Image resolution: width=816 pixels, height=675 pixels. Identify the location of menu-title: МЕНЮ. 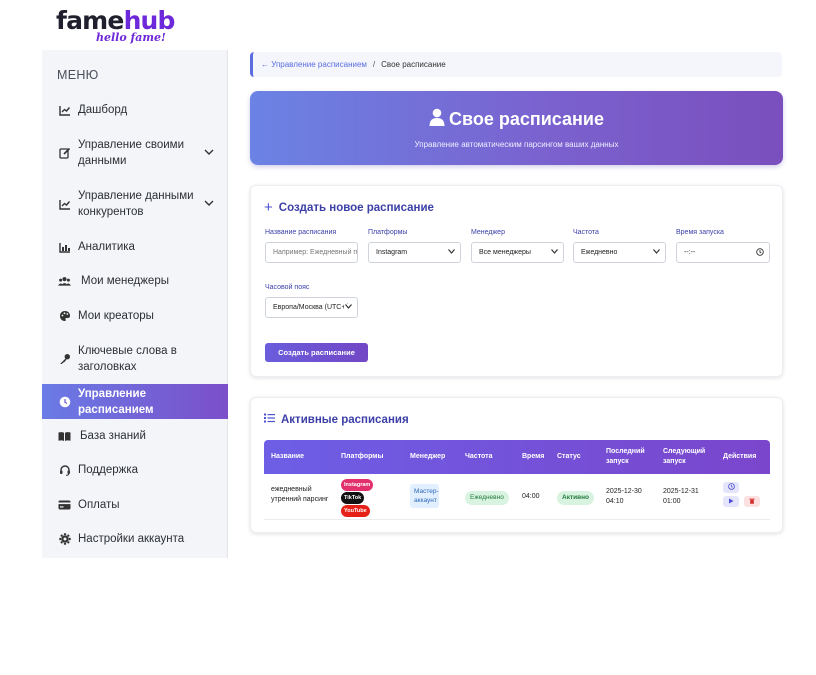
(78, 75).